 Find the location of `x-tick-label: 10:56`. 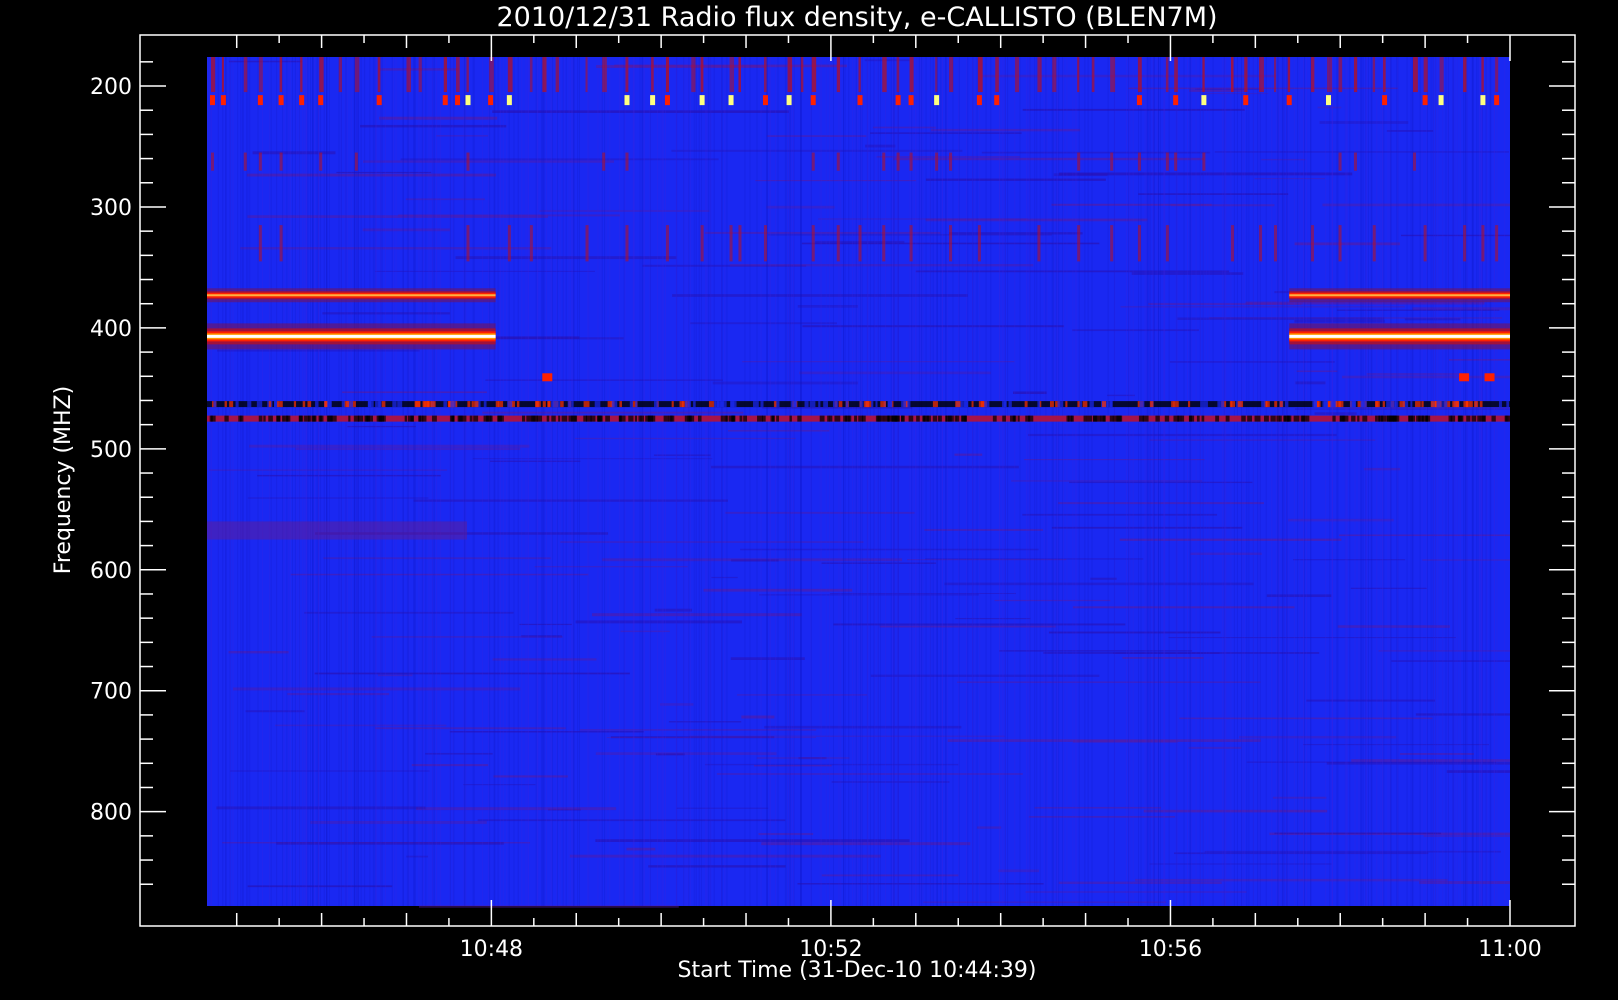

x-tick-label: 10:56 is located at coordinates (1170, 949).